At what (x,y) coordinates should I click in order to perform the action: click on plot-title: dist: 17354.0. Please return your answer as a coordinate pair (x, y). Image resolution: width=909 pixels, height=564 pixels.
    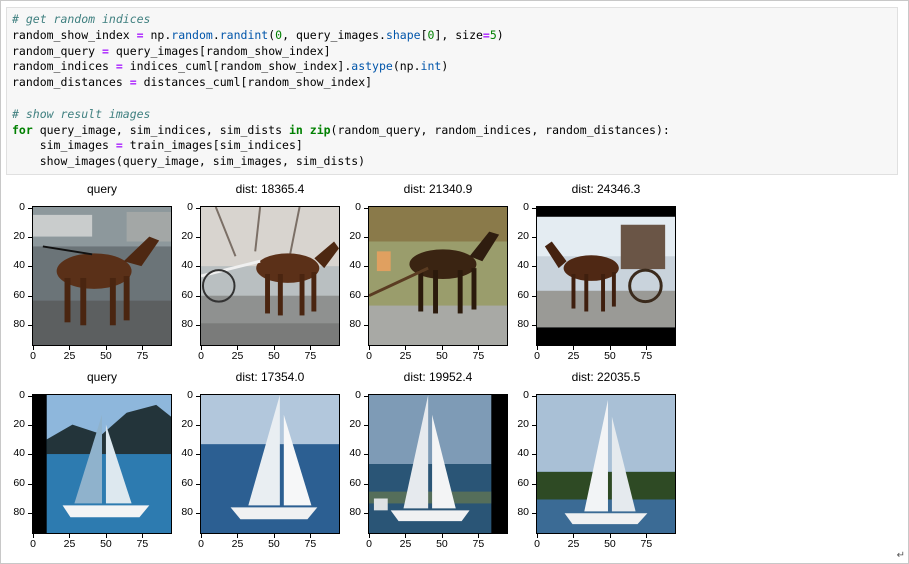
    Looking at the image, I should click on (270, 377).